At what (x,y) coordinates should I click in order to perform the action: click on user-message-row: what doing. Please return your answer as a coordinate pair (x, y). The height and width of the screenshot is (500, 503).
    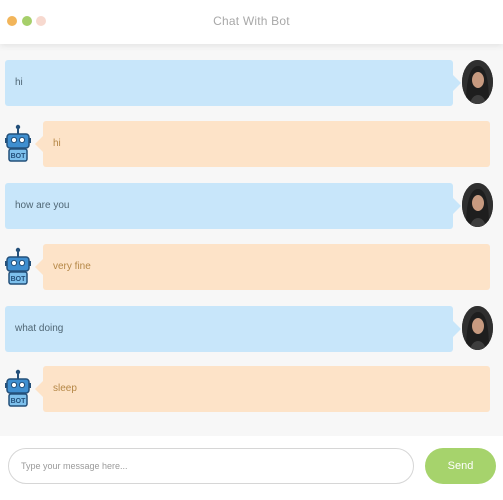
    Looking at the image, I should click on (251, 329).